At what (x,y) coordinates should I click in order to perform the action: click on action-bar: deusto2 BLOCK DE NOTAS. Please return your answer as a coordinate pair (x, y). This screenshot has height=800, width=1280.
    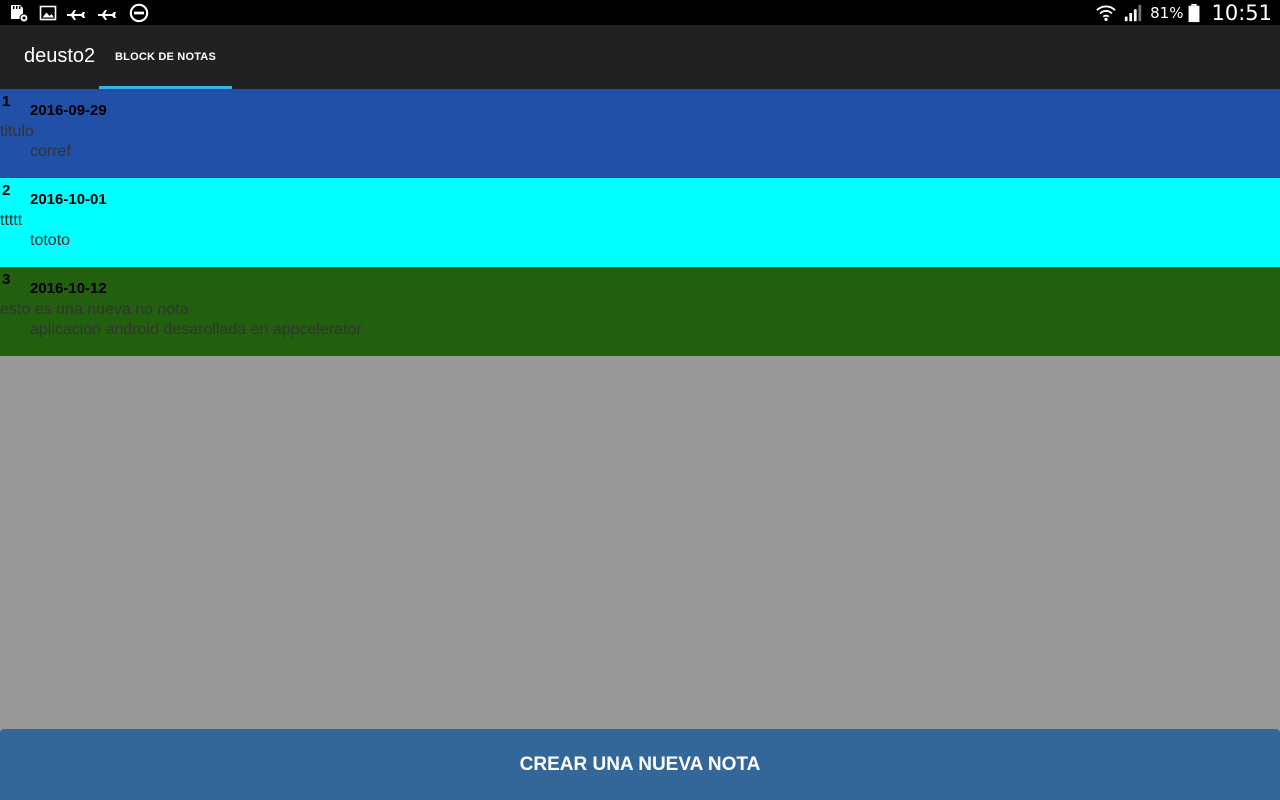
    Looking at the image, I should click on (640, 57).